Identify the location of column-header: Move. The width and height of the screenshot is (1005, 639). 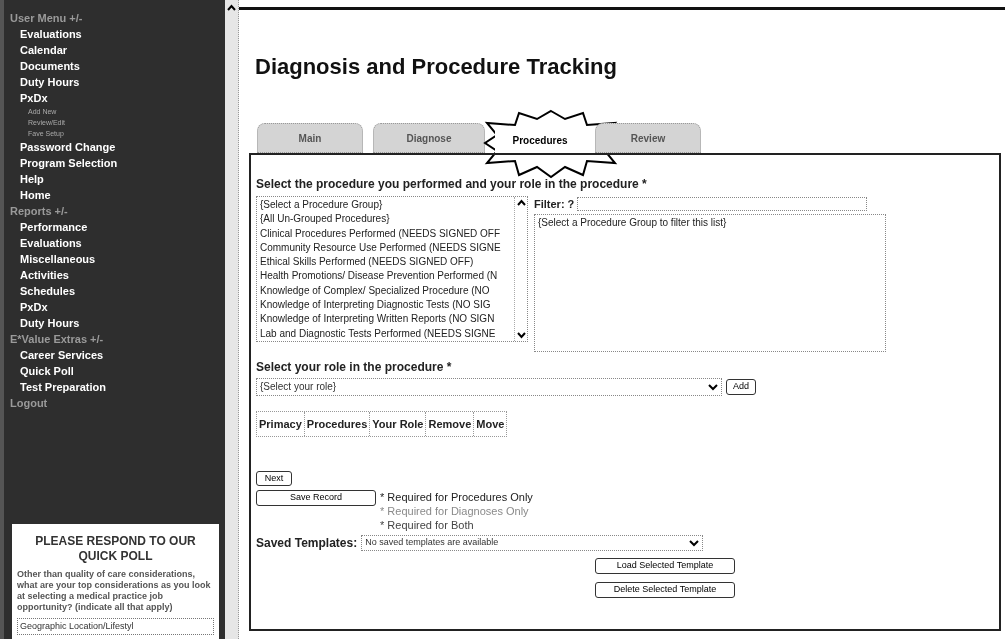
(490, 423).